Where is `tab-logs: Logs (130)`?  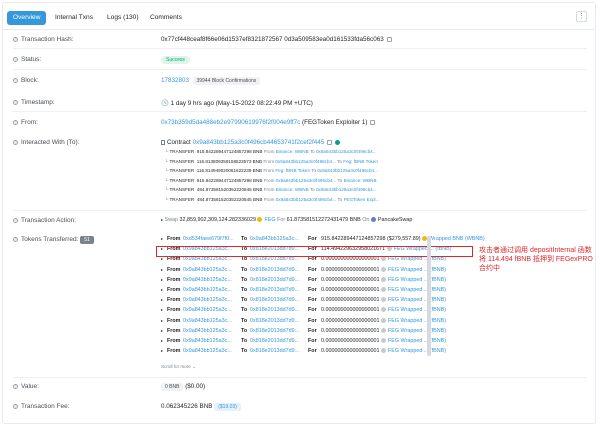
tab-logs: Logs (130) is located at coordinates (123, 18).